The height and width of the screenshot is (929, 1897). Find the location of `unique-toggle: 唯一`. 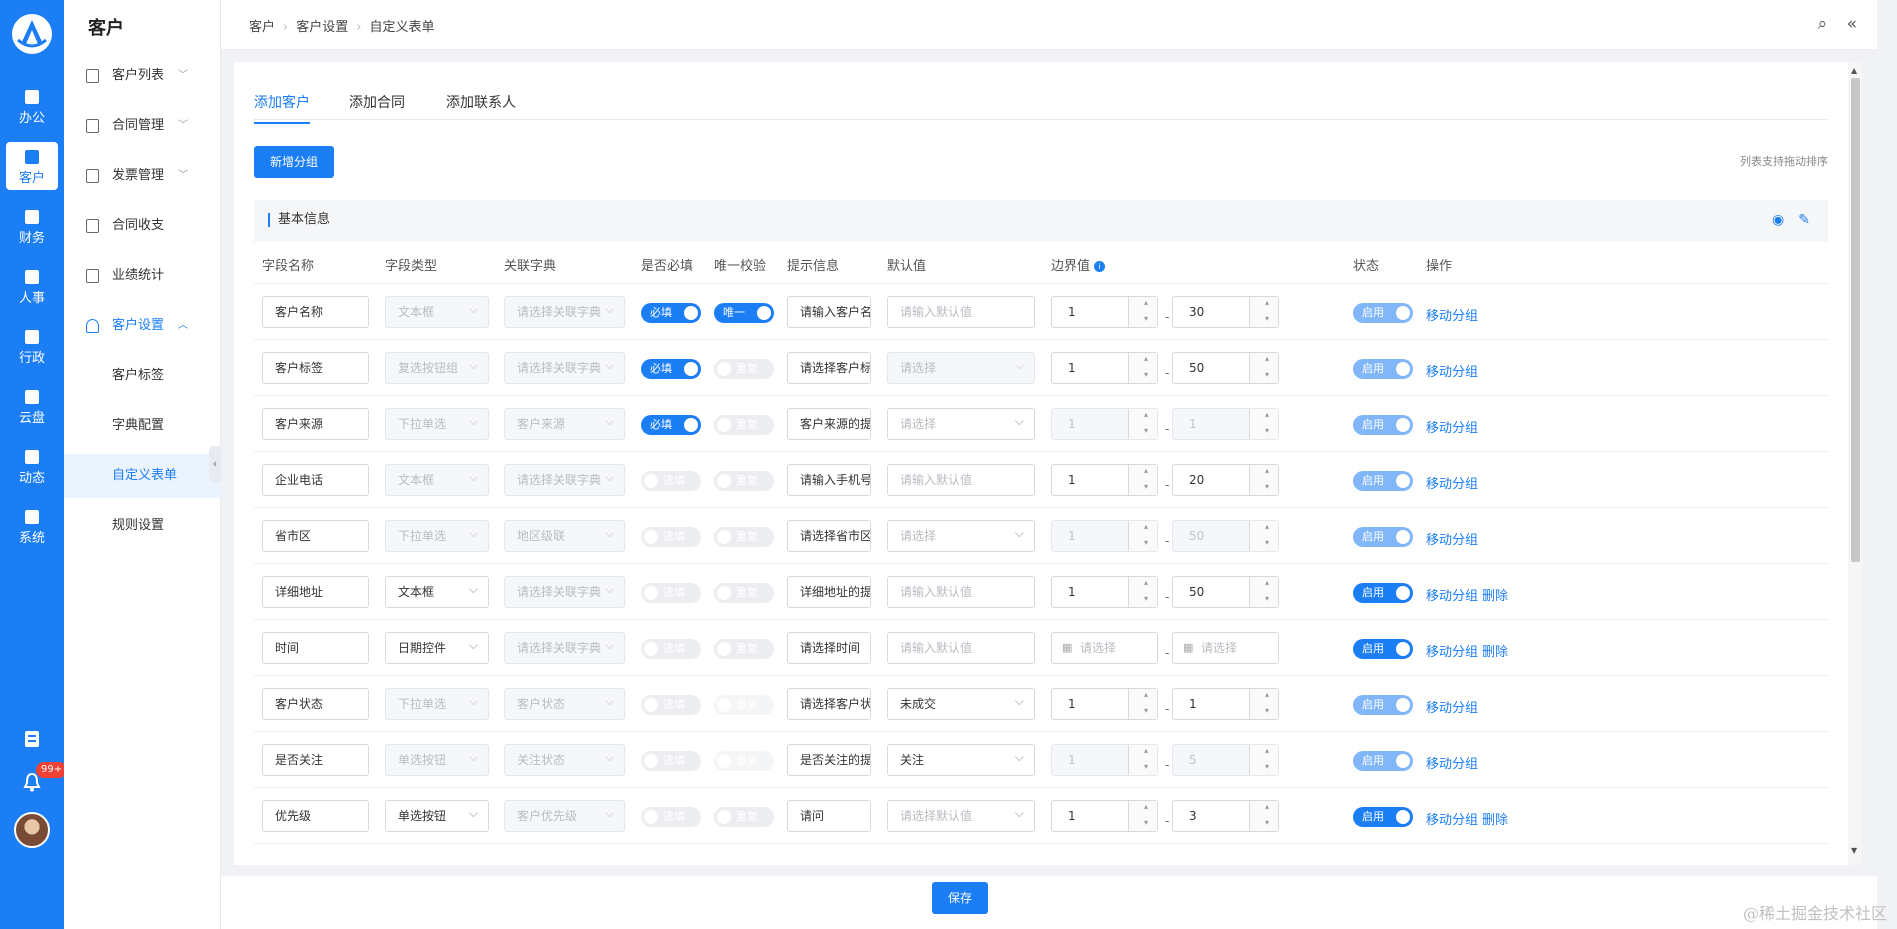

unique-toggle: 唯一 is located at coordinates (744, 313).